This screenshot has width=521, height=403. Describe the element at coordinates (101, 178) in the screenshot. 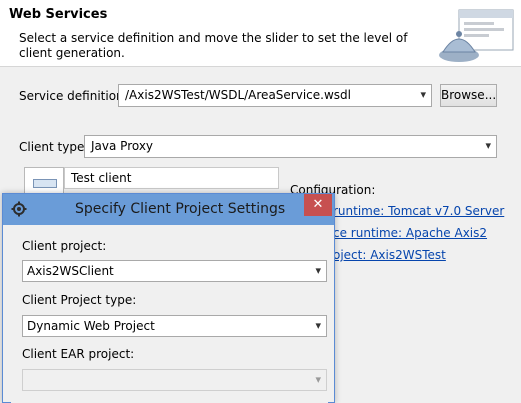

I see `slider-level-label: Test client` at that location.